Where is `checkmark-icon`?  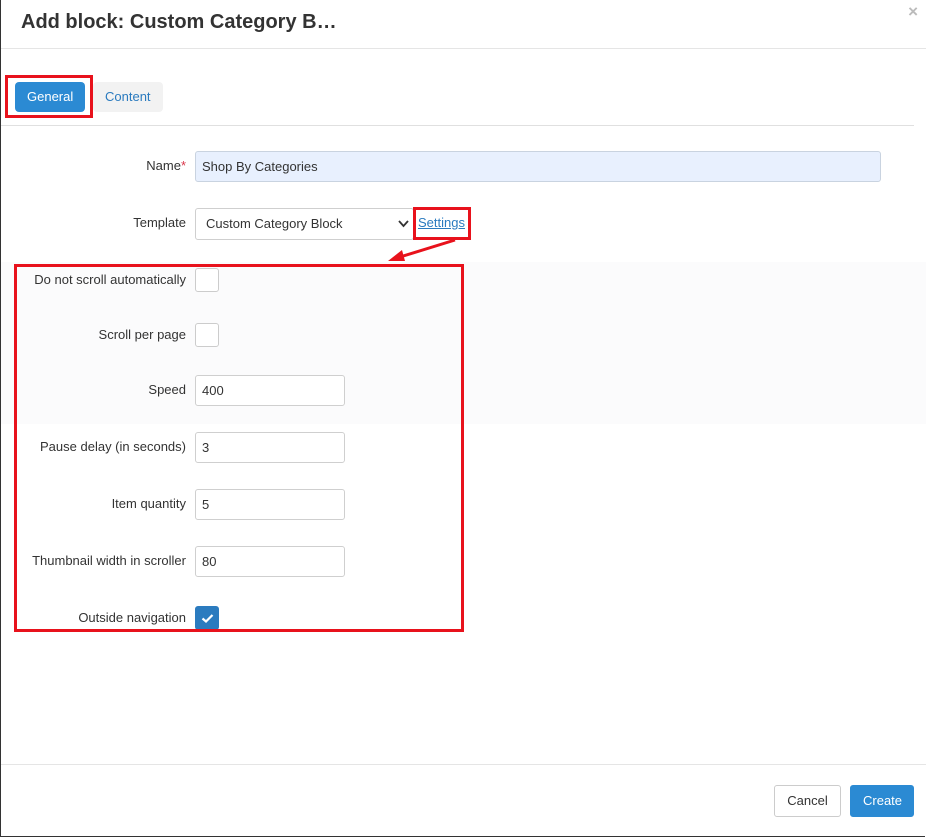 checkmark-icon is located at coordinates (207, 618).